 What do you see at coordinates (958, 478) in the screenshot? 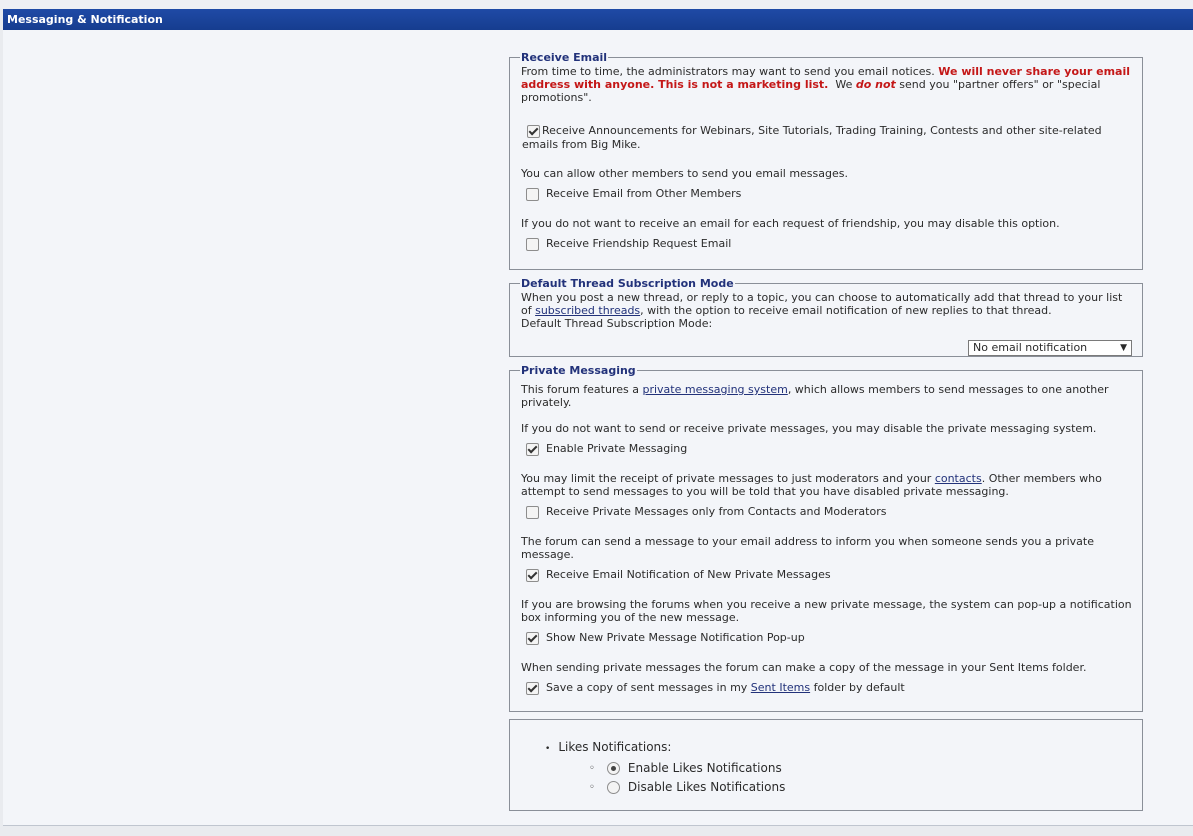
I see `contacts-link: contacts` at bounding box center [958, 478].